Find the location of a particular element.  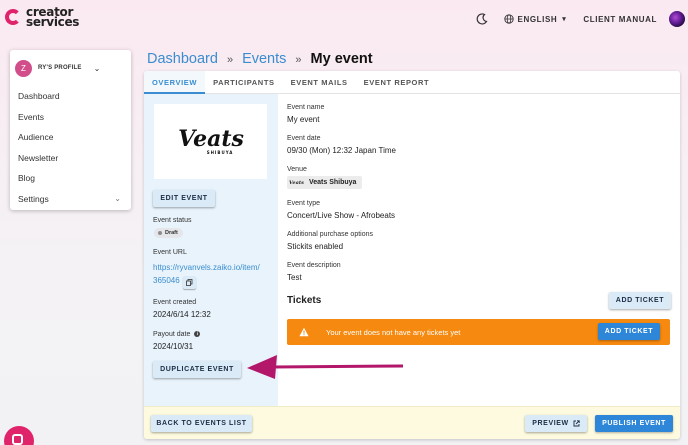

event-image: Veats SHIBUYA is located at coordinates (210, 141).